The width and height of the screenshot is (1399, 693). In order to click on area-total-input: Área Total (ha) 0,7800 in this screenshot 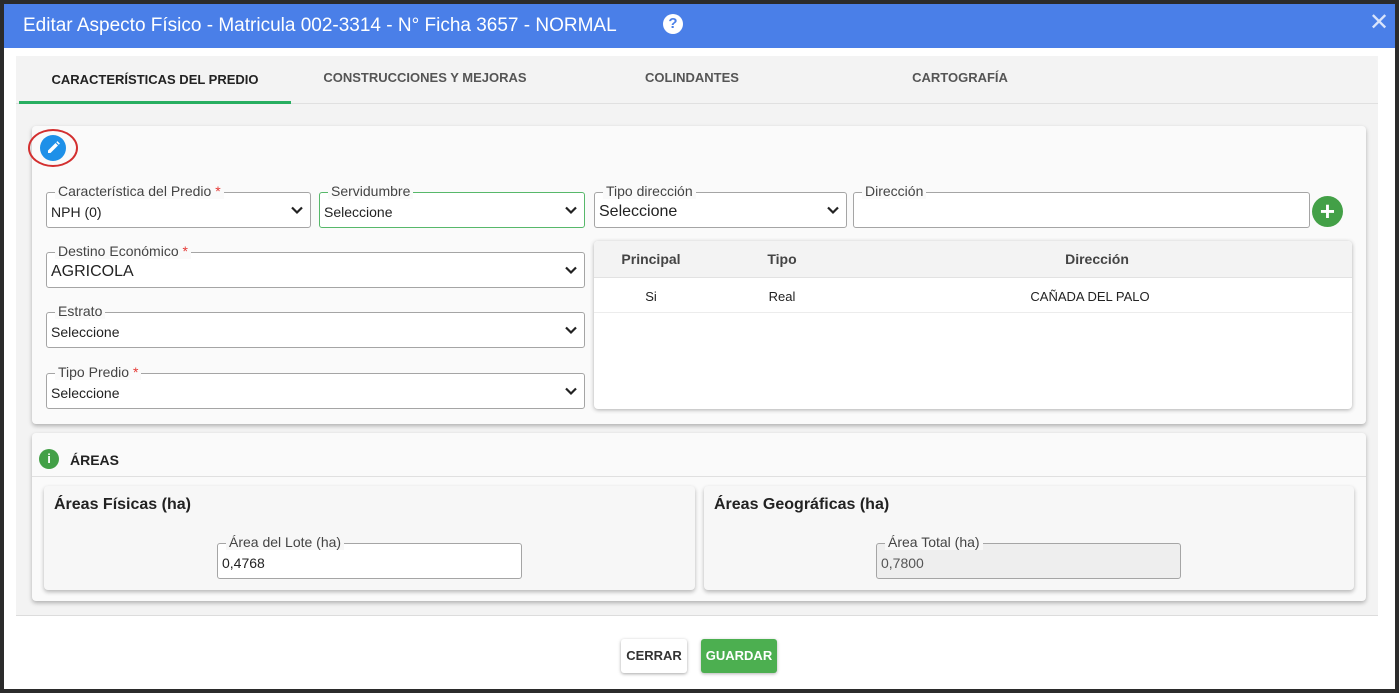, I will do `click(1028, 556)`.